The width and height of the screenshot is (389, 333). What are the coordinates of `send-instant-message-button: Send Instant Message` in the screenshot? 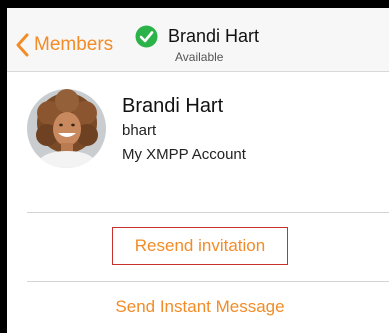 It's located at (198, 307).